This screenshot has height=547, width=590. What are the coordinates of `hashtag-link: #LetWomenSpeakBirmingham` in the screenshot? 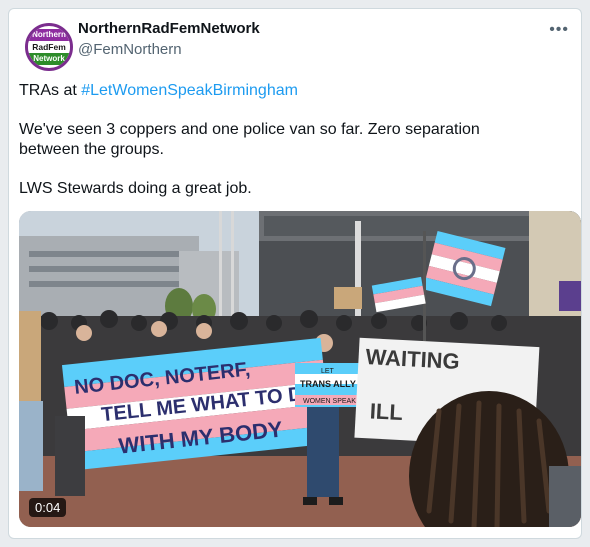 It's located at (189, 90).